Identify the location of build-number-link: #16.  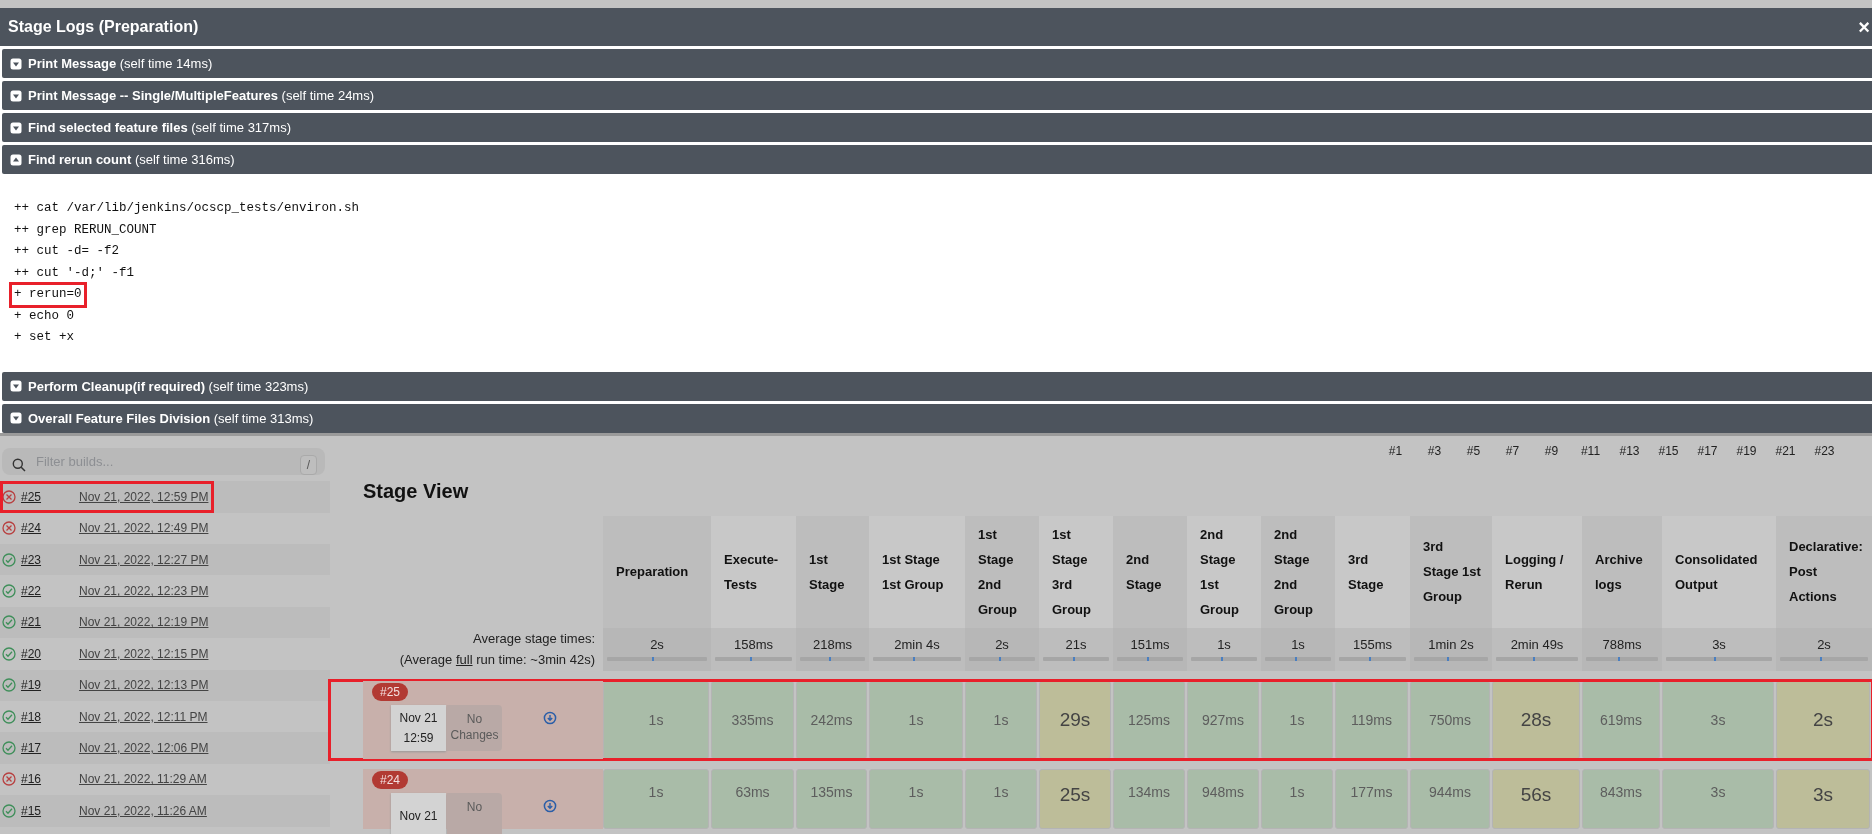
(50, 779).